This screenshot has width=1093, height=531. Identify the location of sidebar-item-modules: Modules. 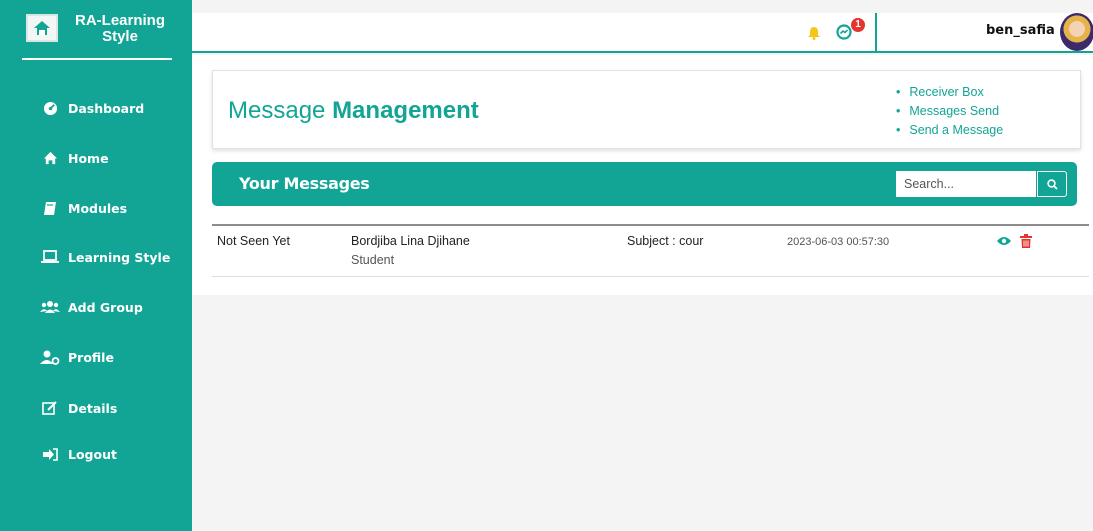
(83, 208).